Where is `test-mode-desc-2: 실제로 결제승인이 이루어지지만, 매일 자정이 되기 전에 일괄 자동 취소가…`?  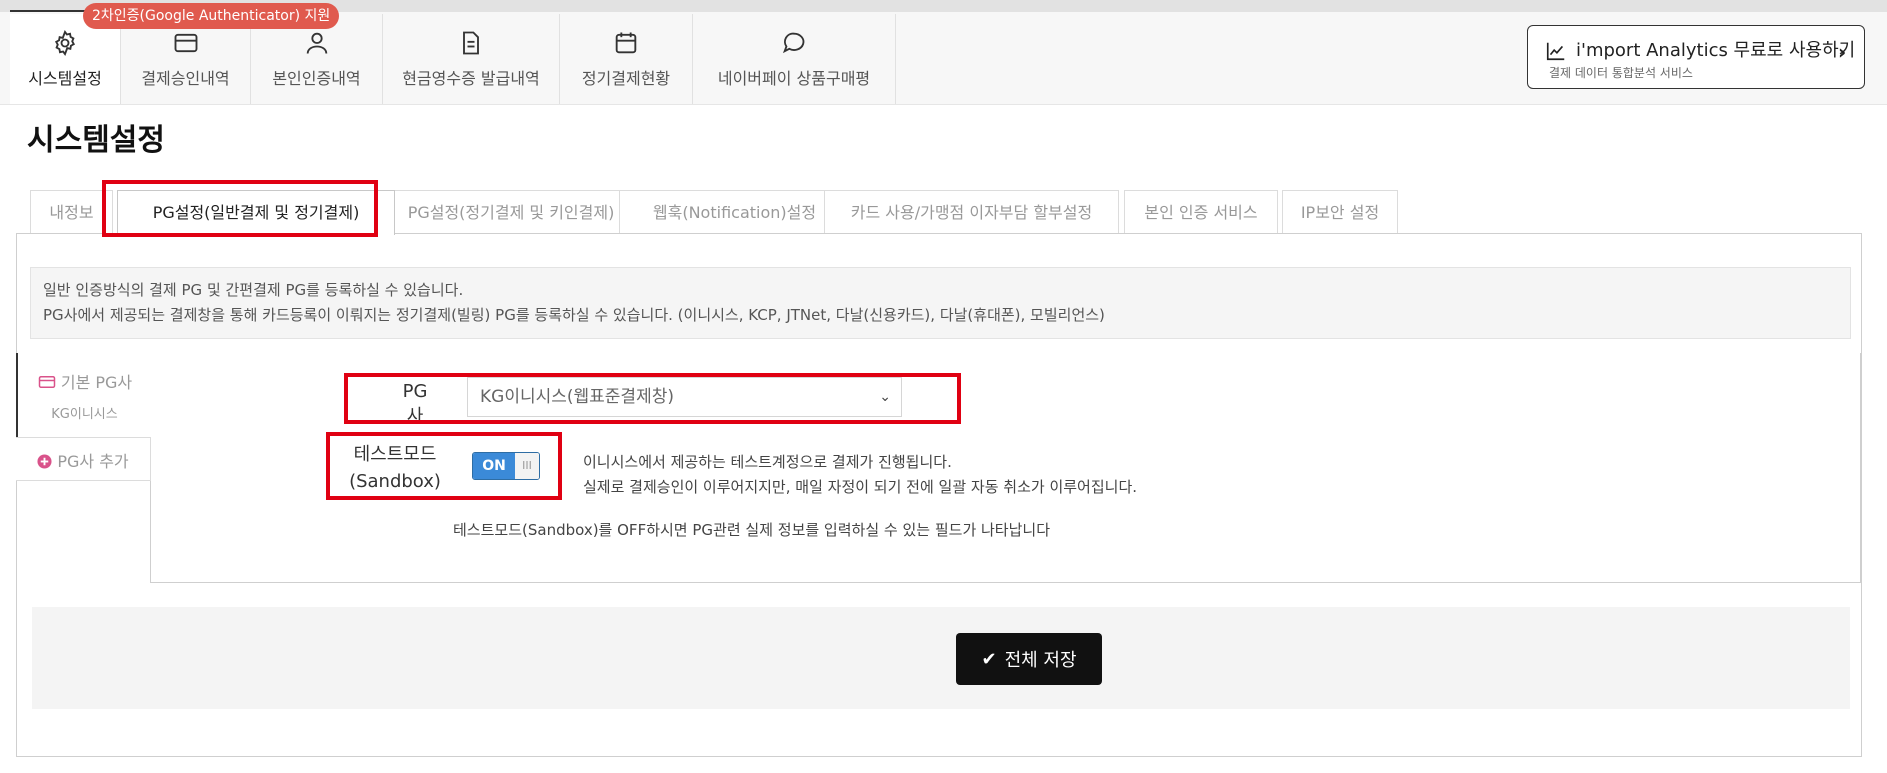
test-mode-desc-2: 실제로 결제승인이 이루어지지만, 매일 자정이 되기 전에 일괄 자동 취소가… is located at coordinates (860, 487).